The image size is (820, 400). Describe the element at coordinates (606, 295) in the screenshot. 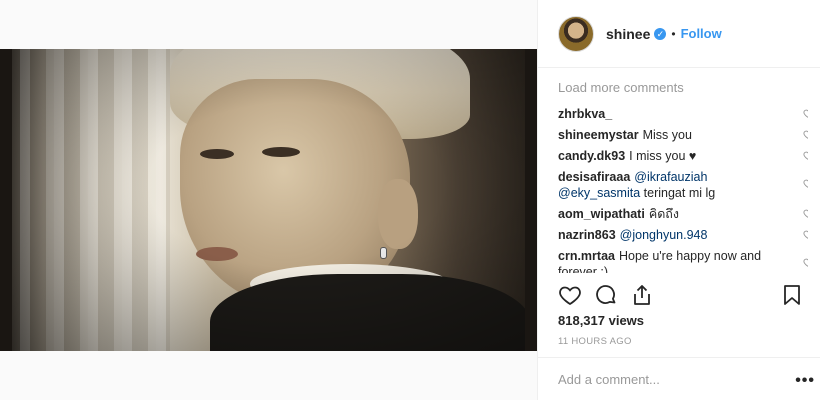

I see `comment-icon` at that location.